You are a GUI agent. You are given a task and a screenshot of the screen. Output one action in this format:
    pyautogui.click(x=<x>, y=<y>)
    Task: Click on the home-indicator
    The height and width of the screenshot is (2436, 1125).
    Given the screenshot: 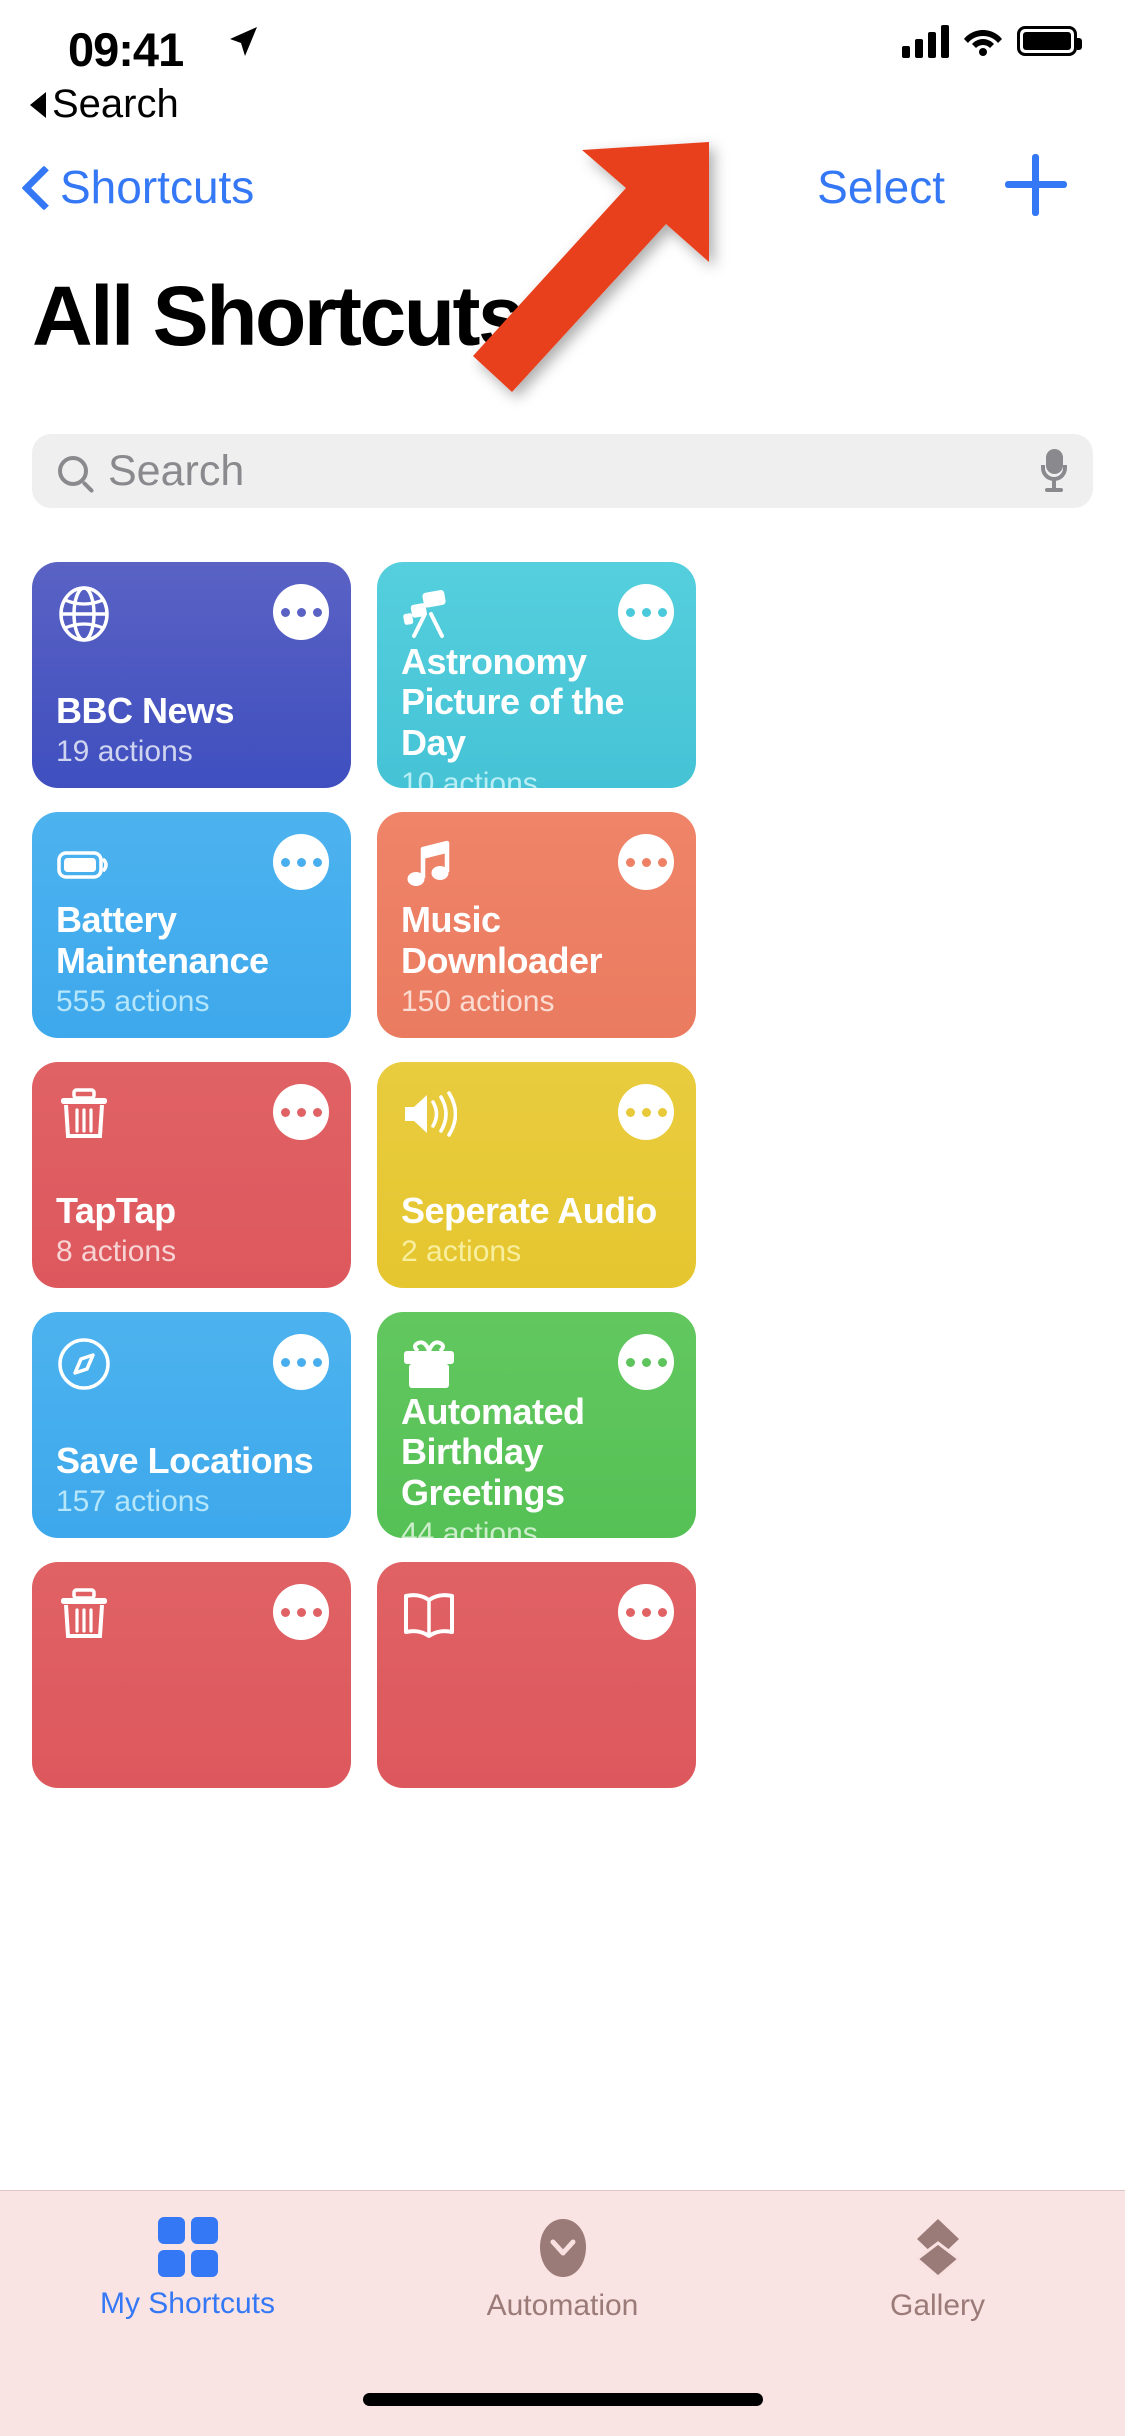 What is the action you would take?
    pyautogui.click(x=562, y=2399)
    